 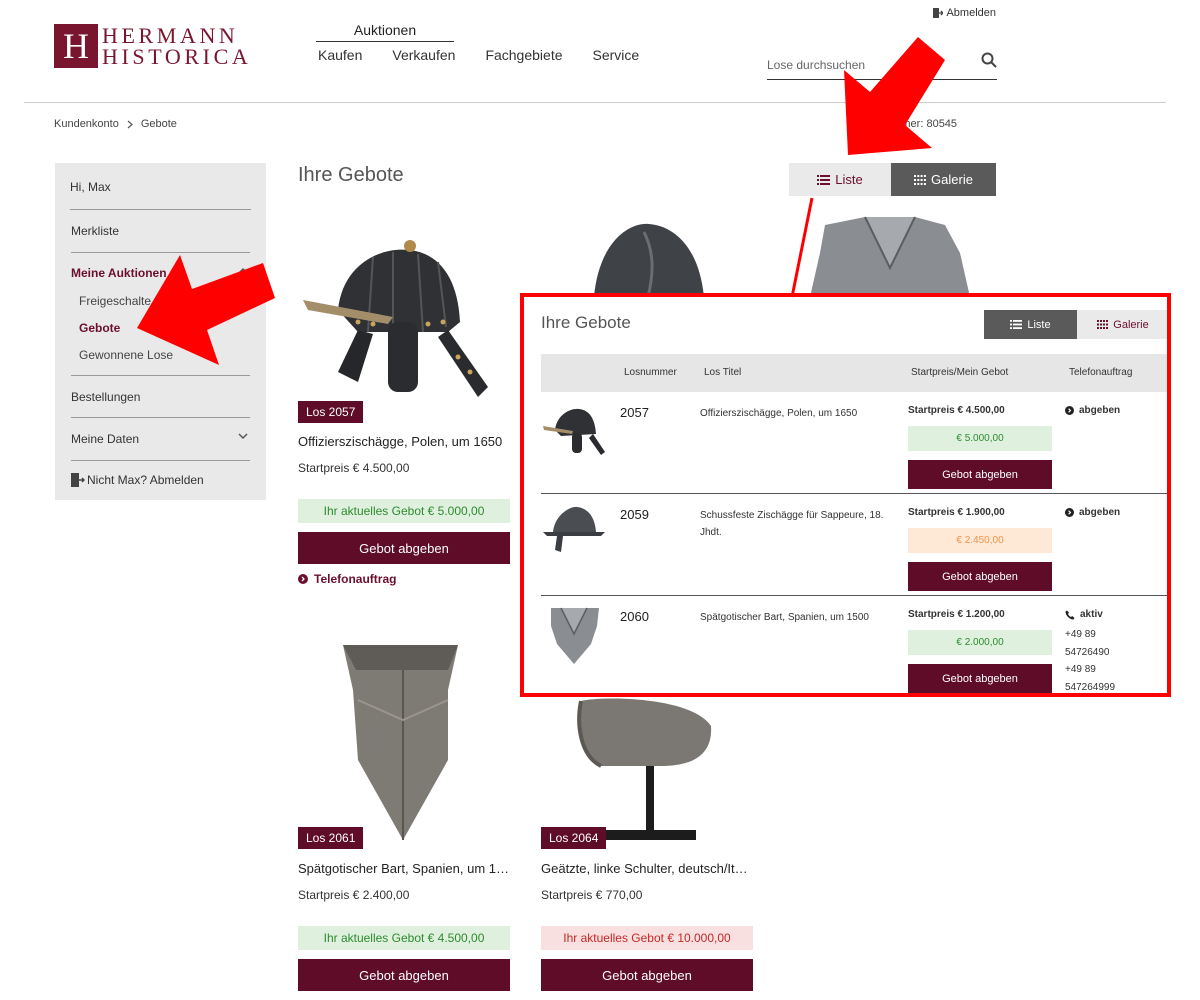 I want to click on grid-icon, so click(x=1103, y=324).